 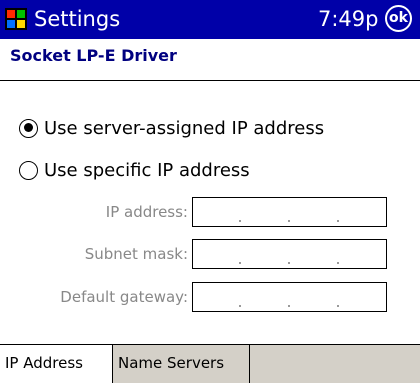 I want to click on radio-specific-ip: Use specific IP address, so click(x=134, y=170).